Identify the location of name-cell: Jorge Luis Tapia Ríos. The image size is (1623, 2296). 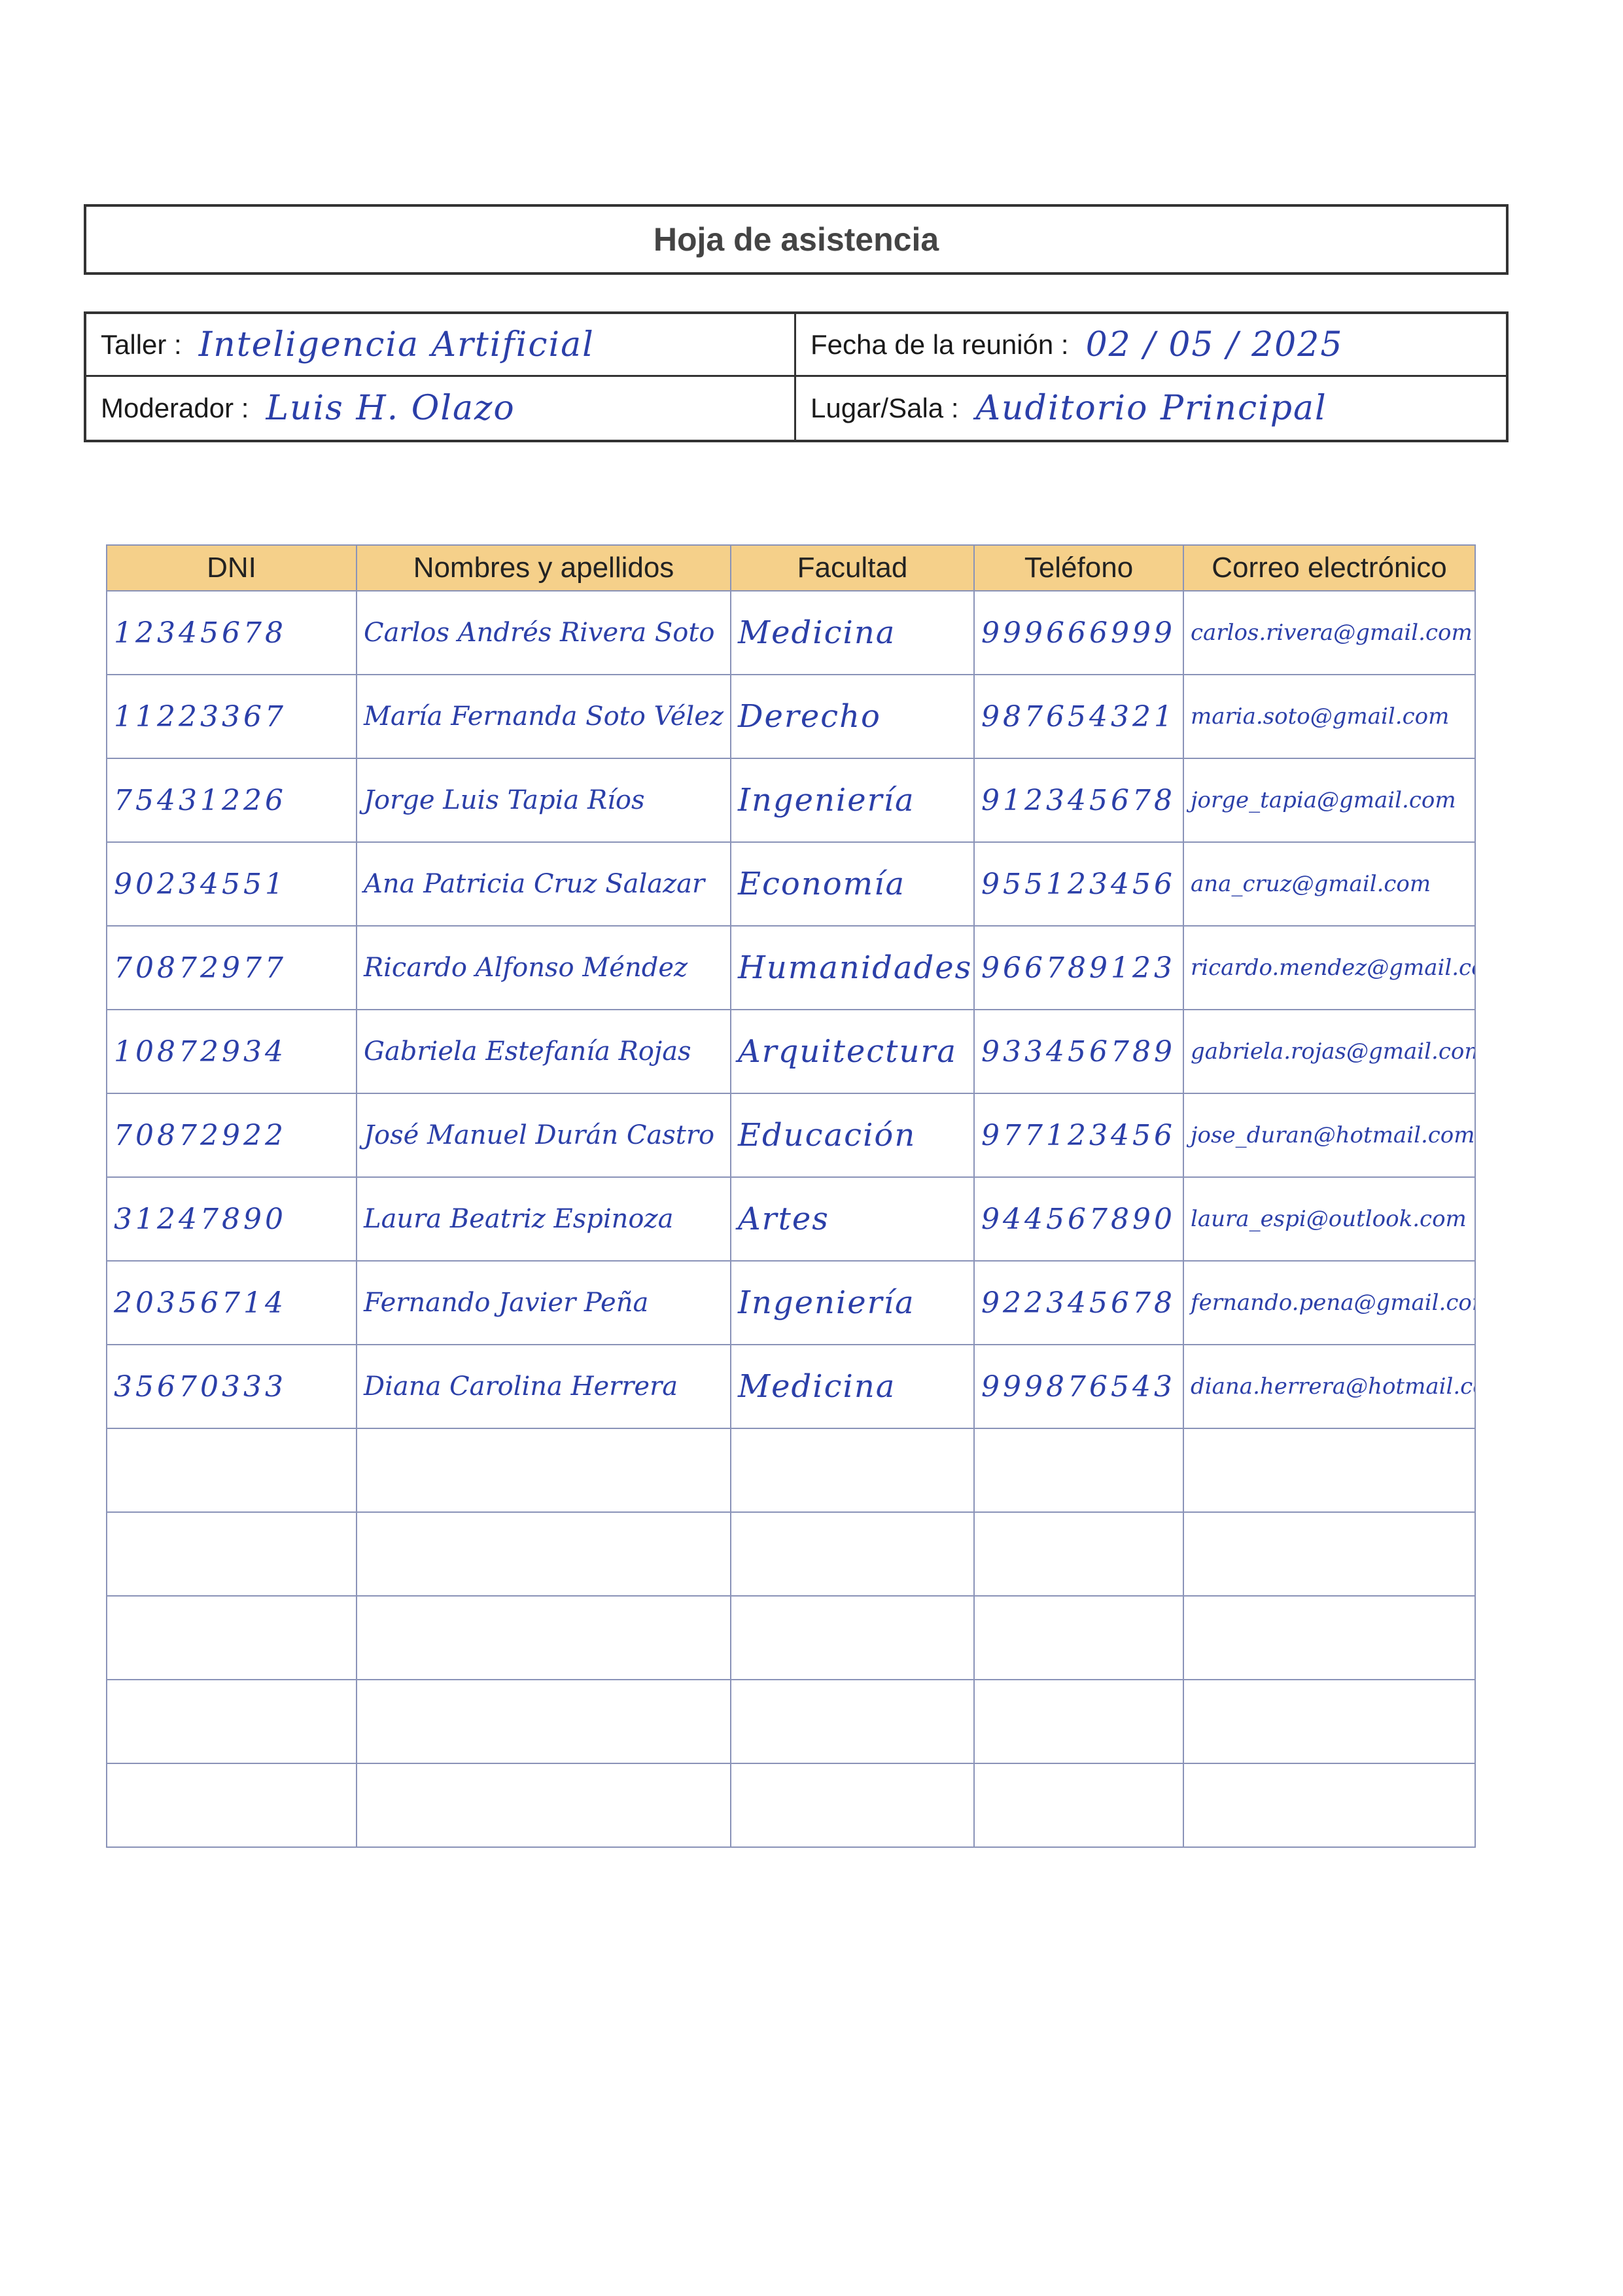
(544, 800).